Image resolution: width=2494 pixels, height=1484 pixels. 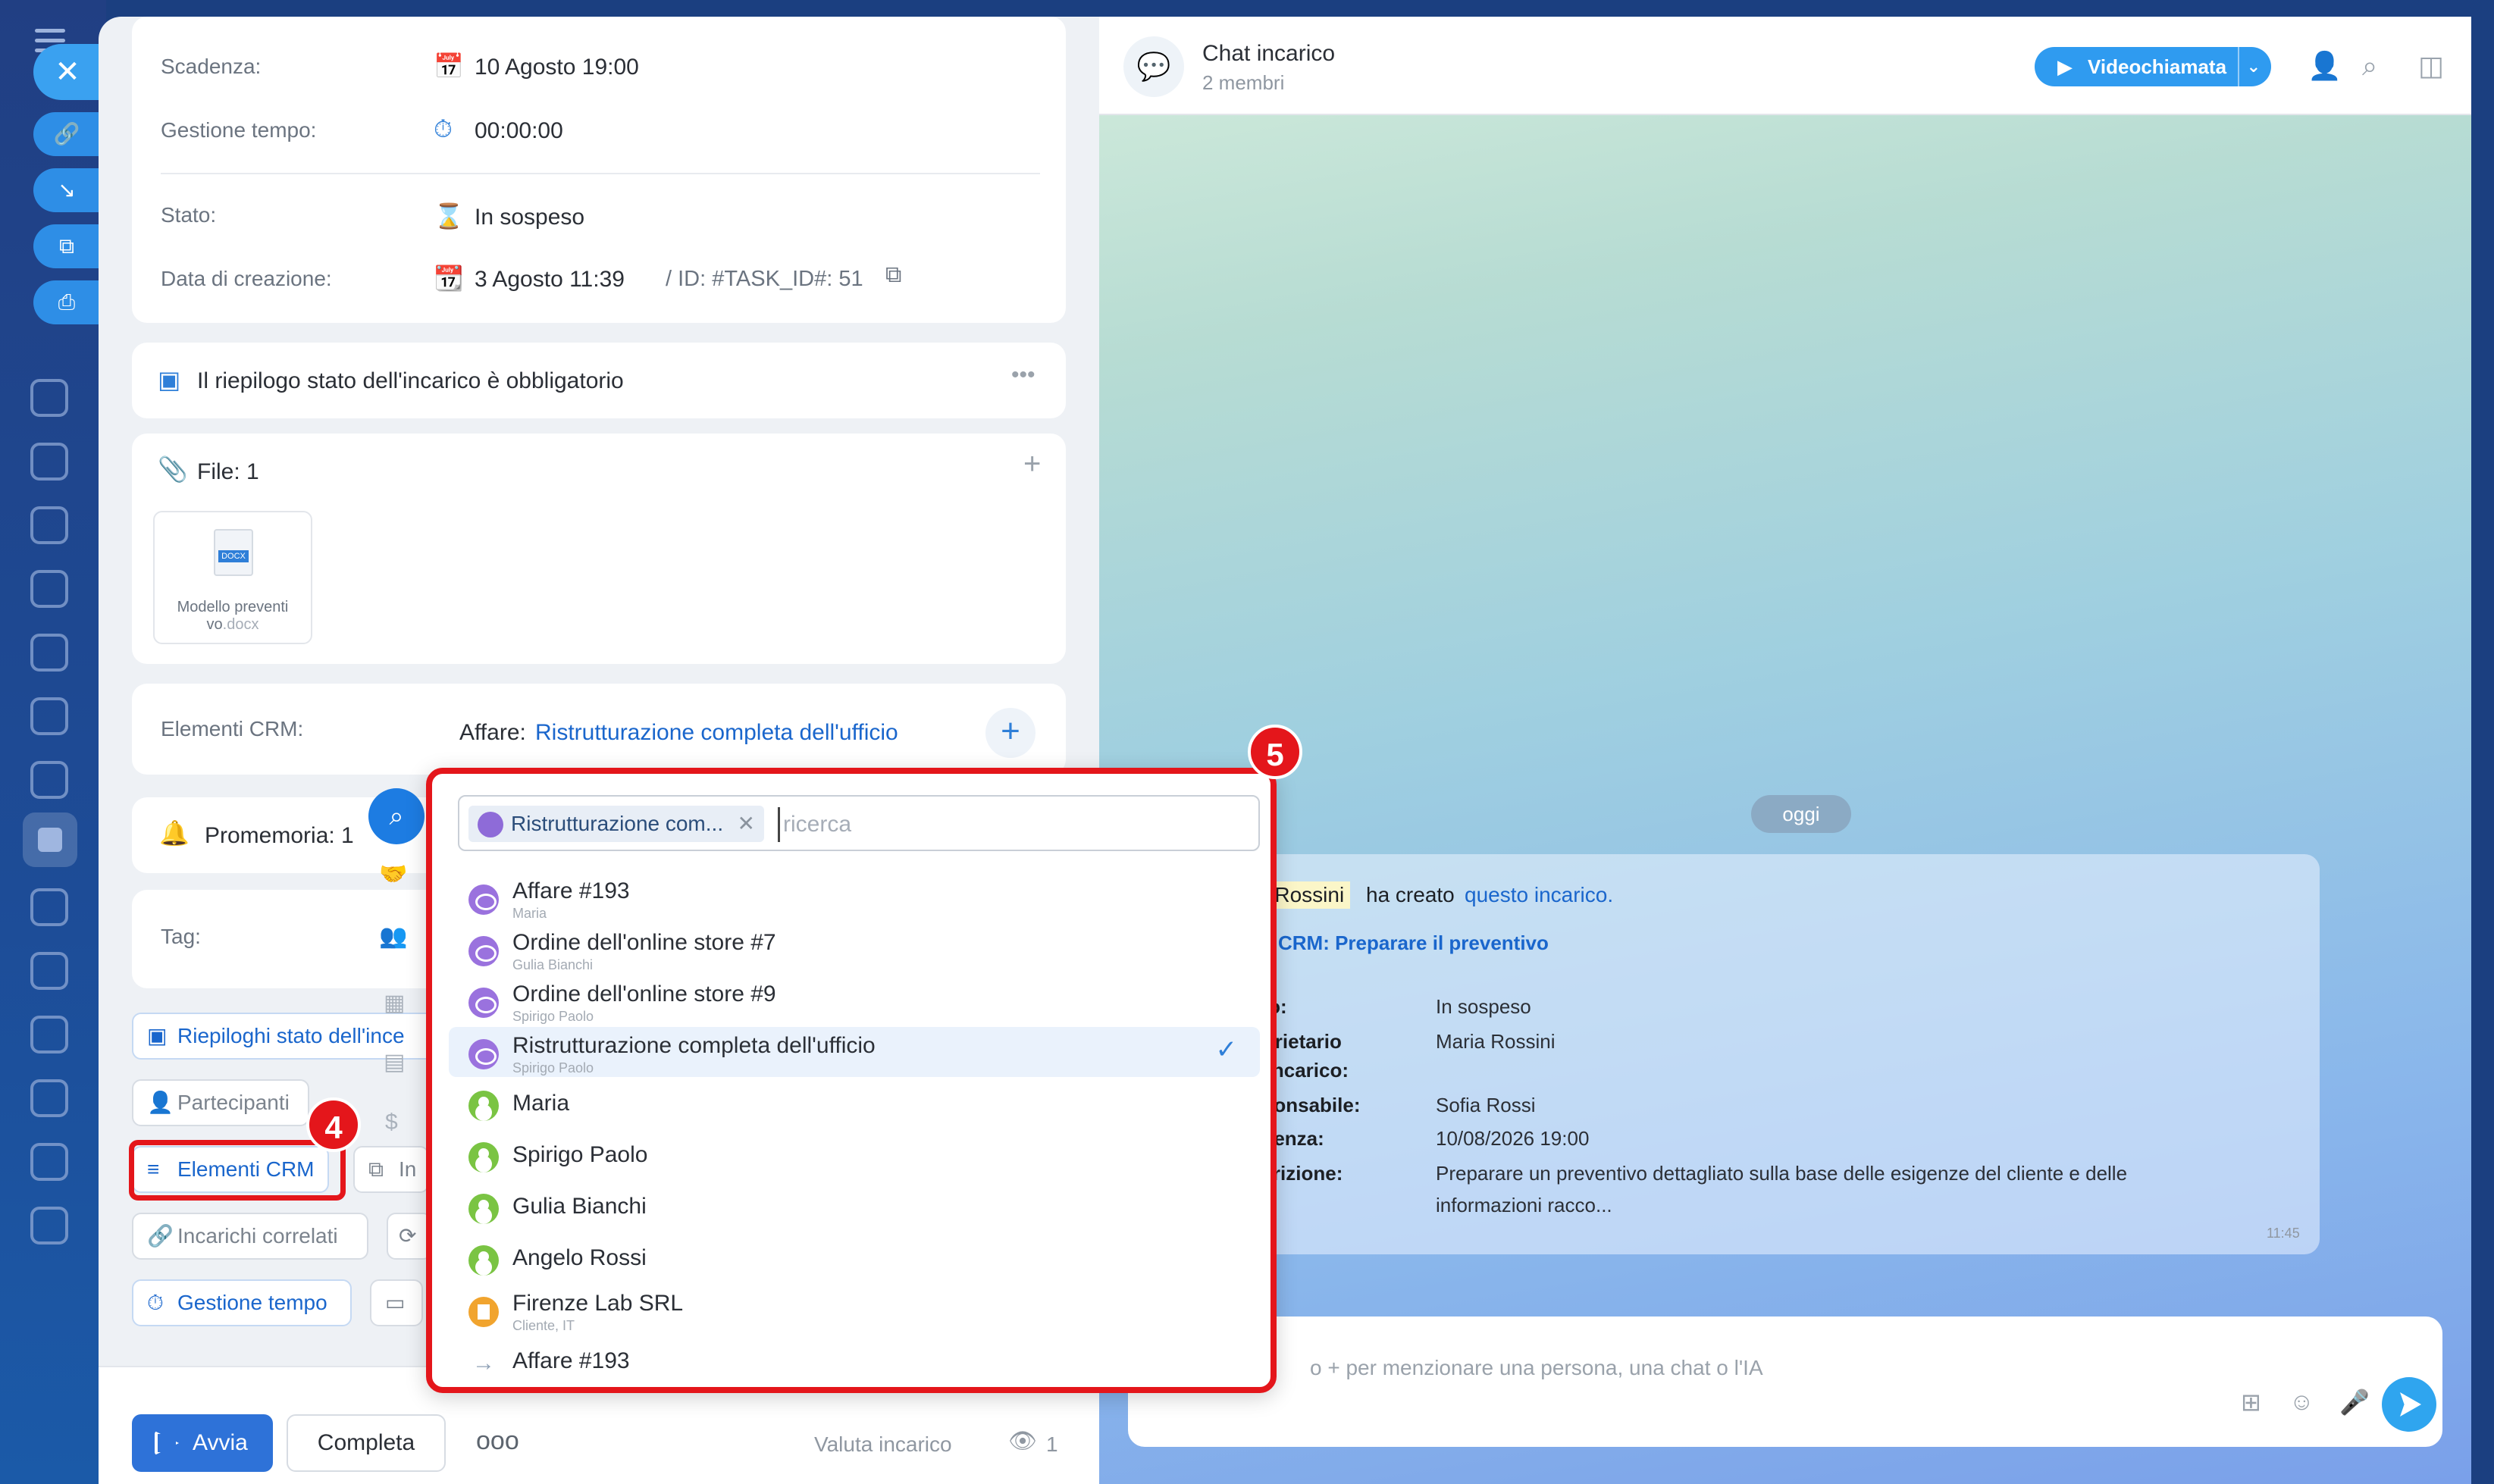 I want to click on step-badge-5: 5, so click(x=1275, y=752).